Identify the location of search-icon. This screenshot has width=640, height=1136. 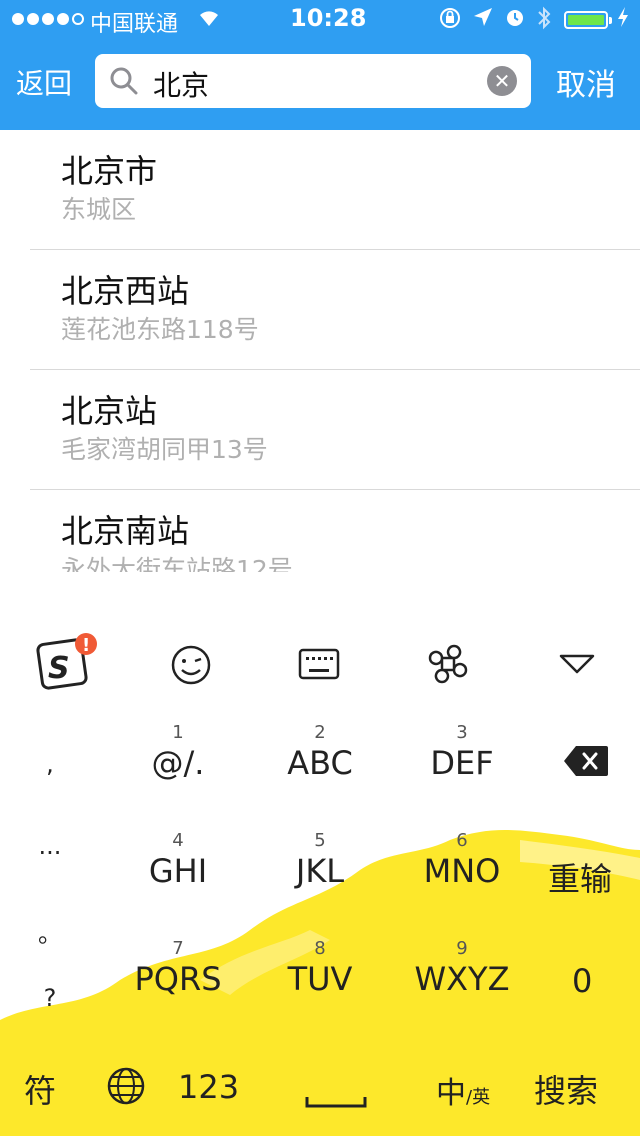
(124, 81).